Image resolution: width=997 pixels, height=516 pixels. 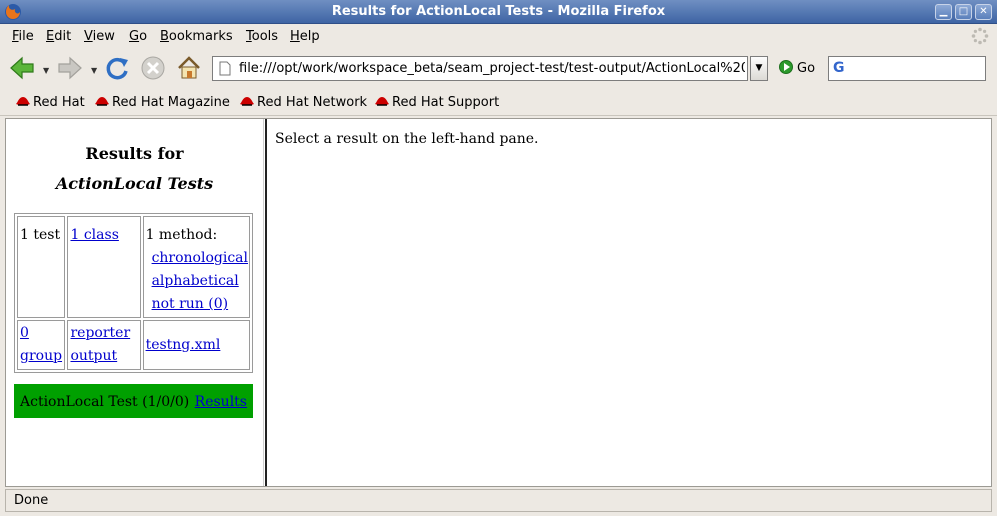 I want to click on menu-edit: Edit, so click(x=58, y=36).